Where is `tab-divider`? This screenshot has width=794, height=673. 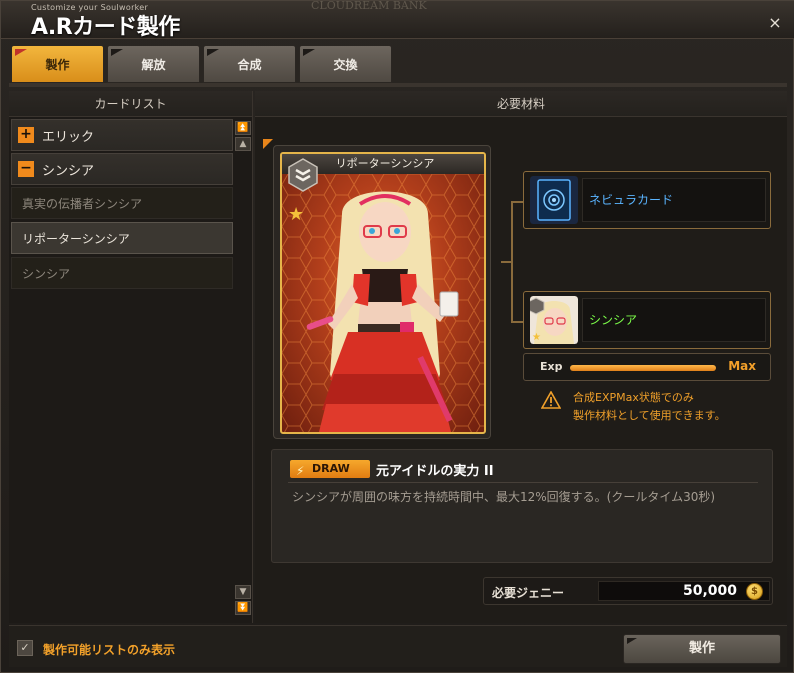 tab-divider is located at coordinates (398, 85).